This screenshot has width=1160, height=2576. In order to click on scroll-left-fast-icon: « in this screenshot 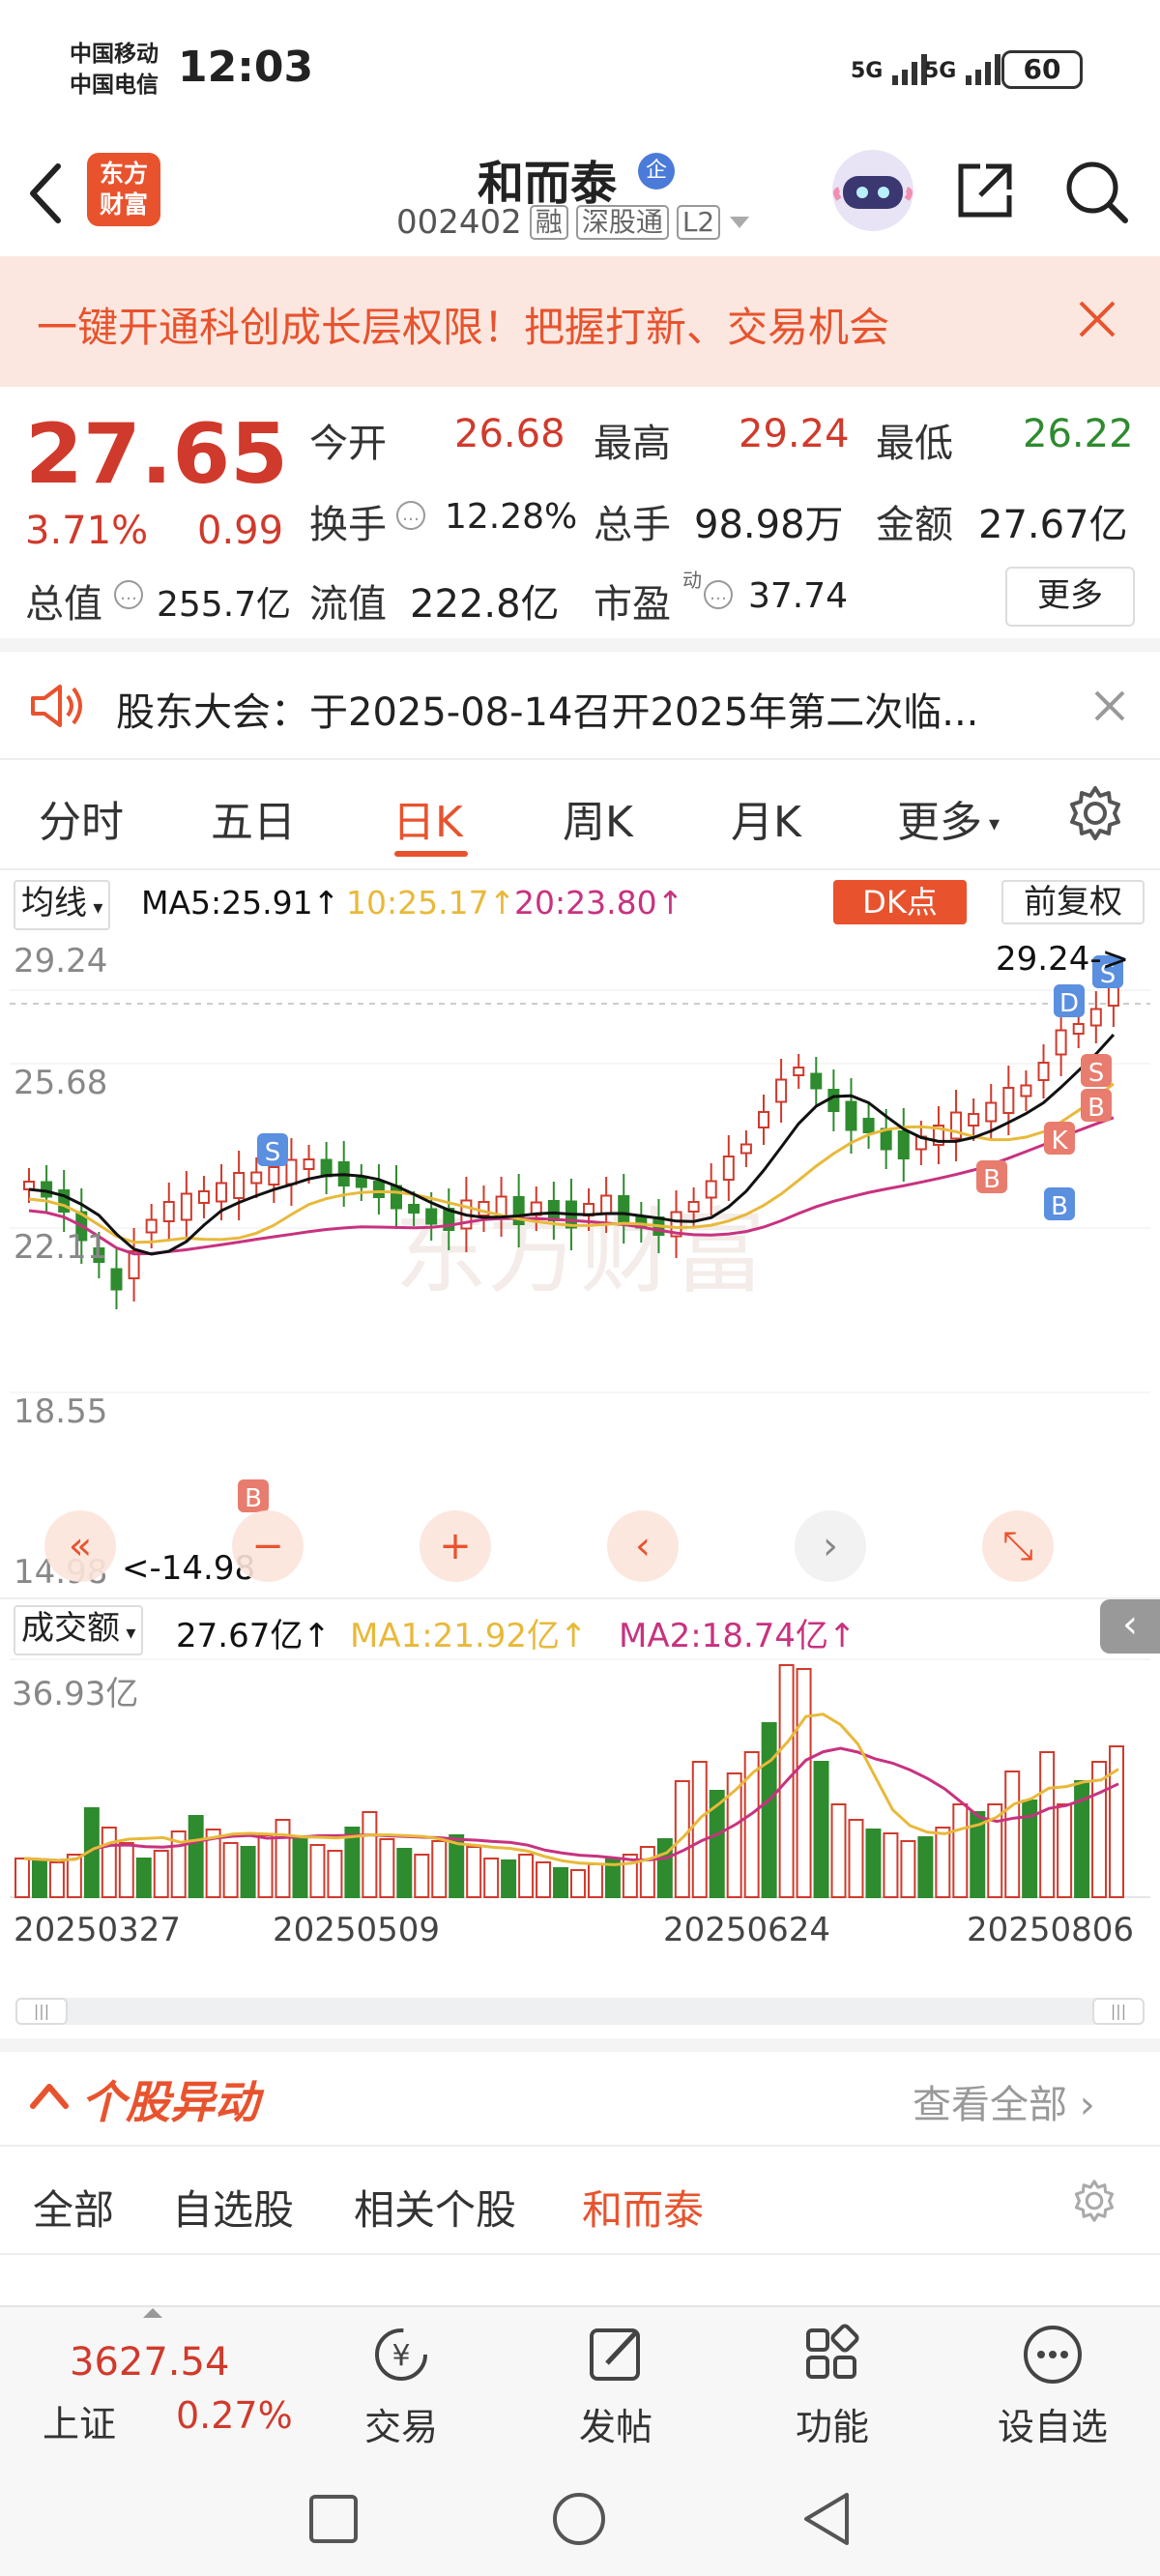, I will do `click(80, 1546)`.